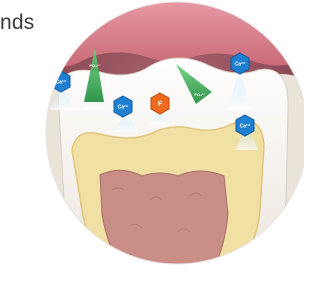 The height and width of the screenshot is (294, 320). Describe the element at coordinates (164, 216) in the screenshot. I see `tooth-pulp` at that location.